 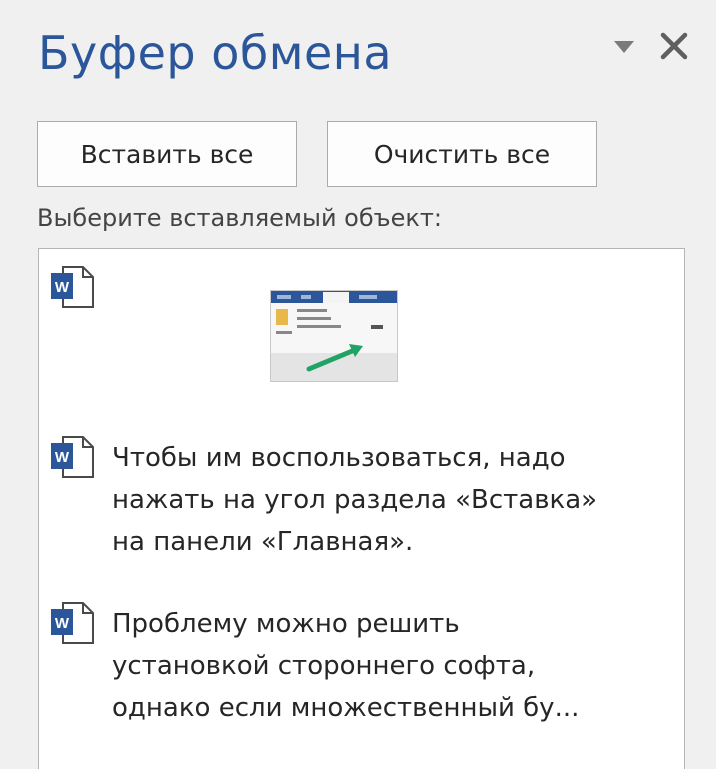 What do you see at coordinates (239, 218) in the screenshot?
I see `select-item-prompt: Выберите вставляемый объект:` at bounding box center [239, 218].